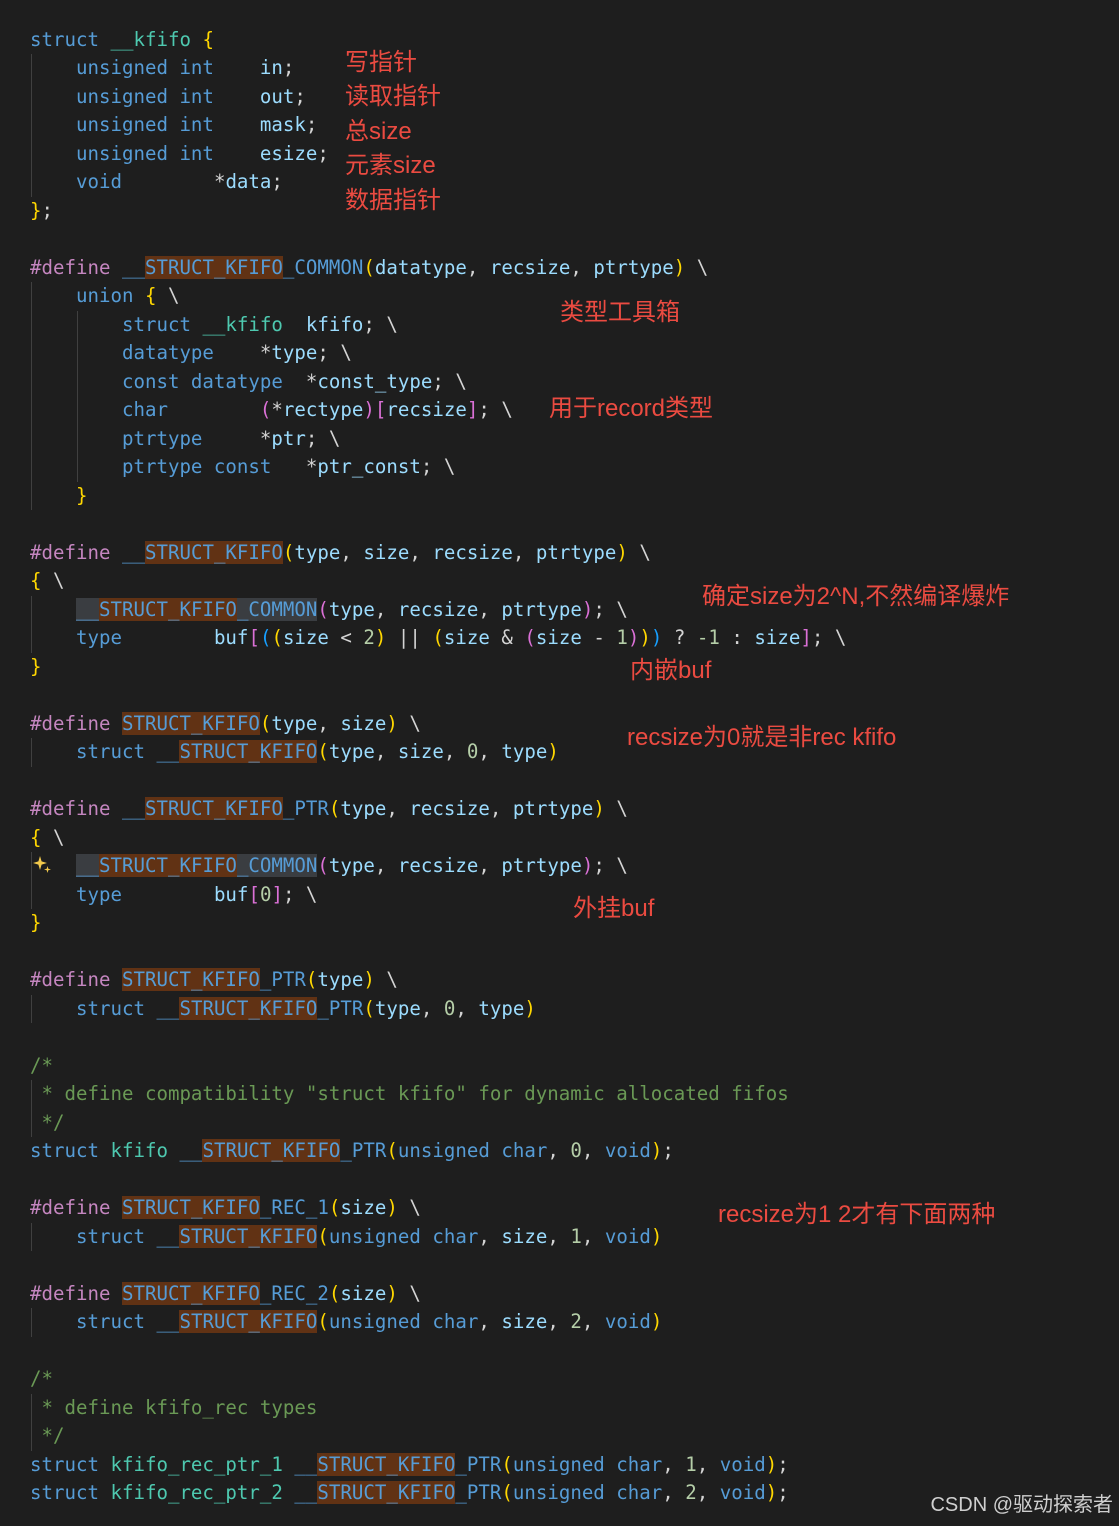  What do you see at coordinates (691, 1464) in the screenshot?
I see `number-token: 1` at bounding box center [691, 1464].